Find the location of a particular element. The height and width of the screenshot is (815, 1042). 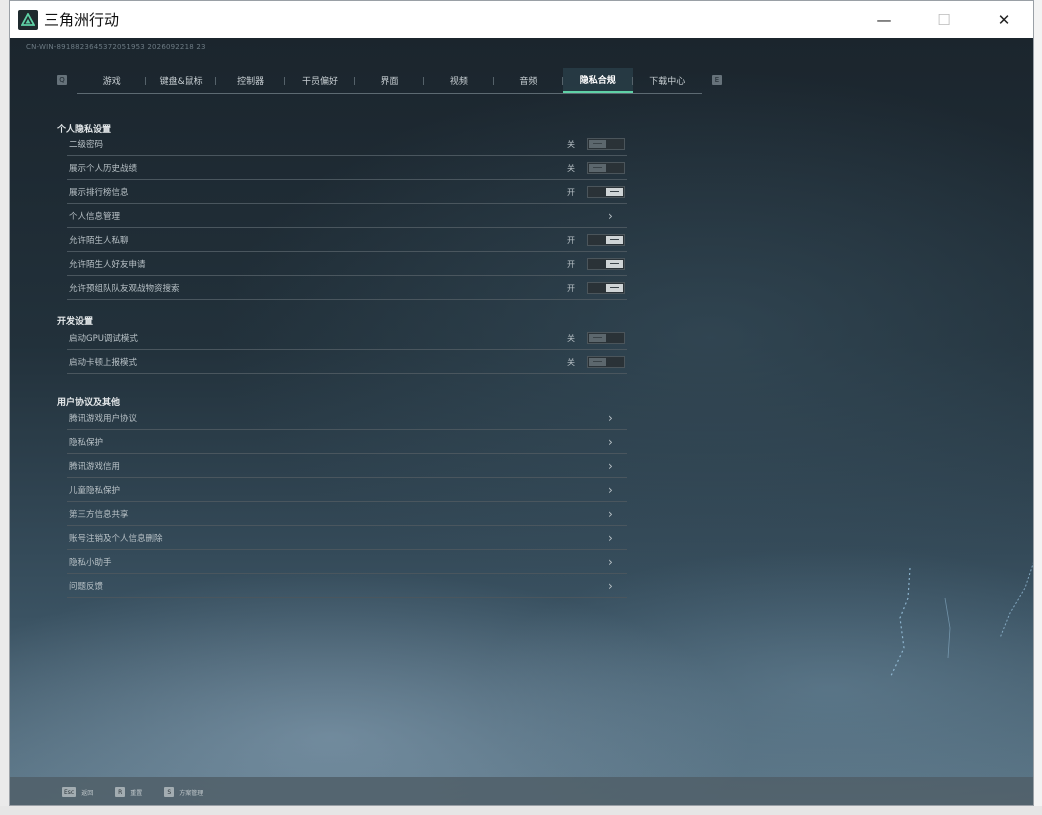

tab-1: 键盘&鼠标 is located at coordinates (181, 80).